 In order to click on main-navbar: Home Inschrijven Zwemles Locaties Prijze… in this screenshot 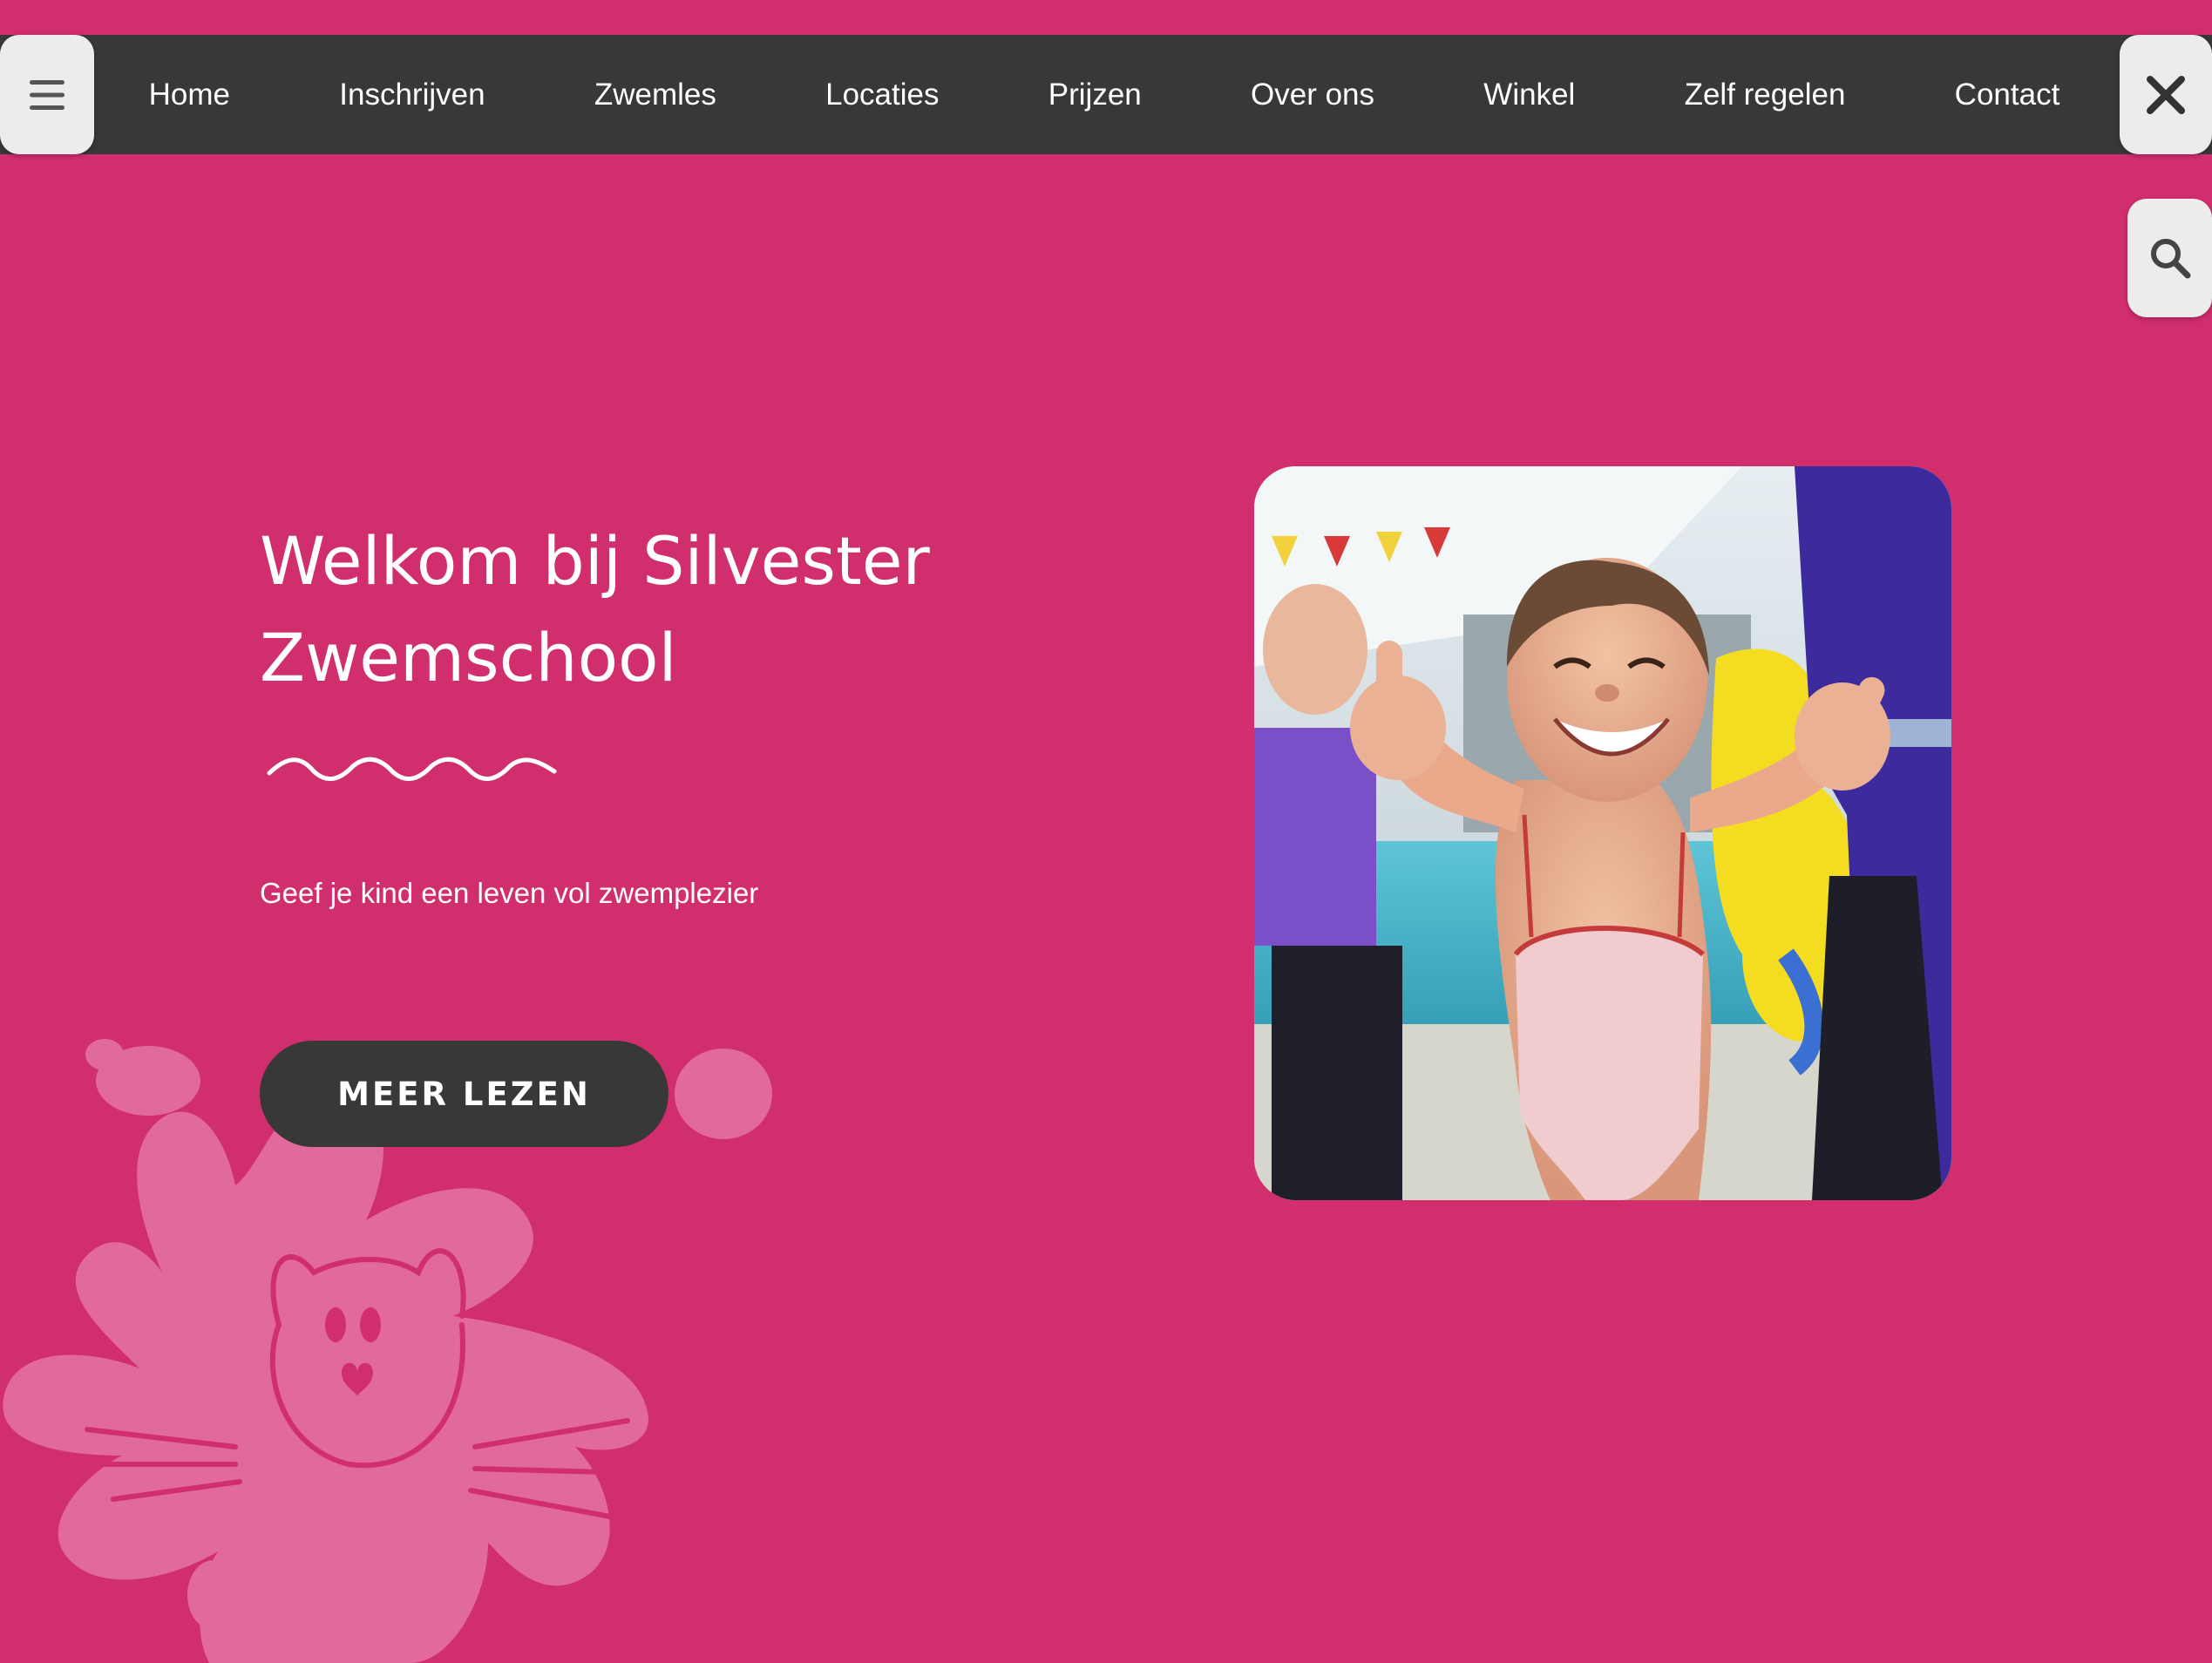, I will do `click(1106, 94)`.